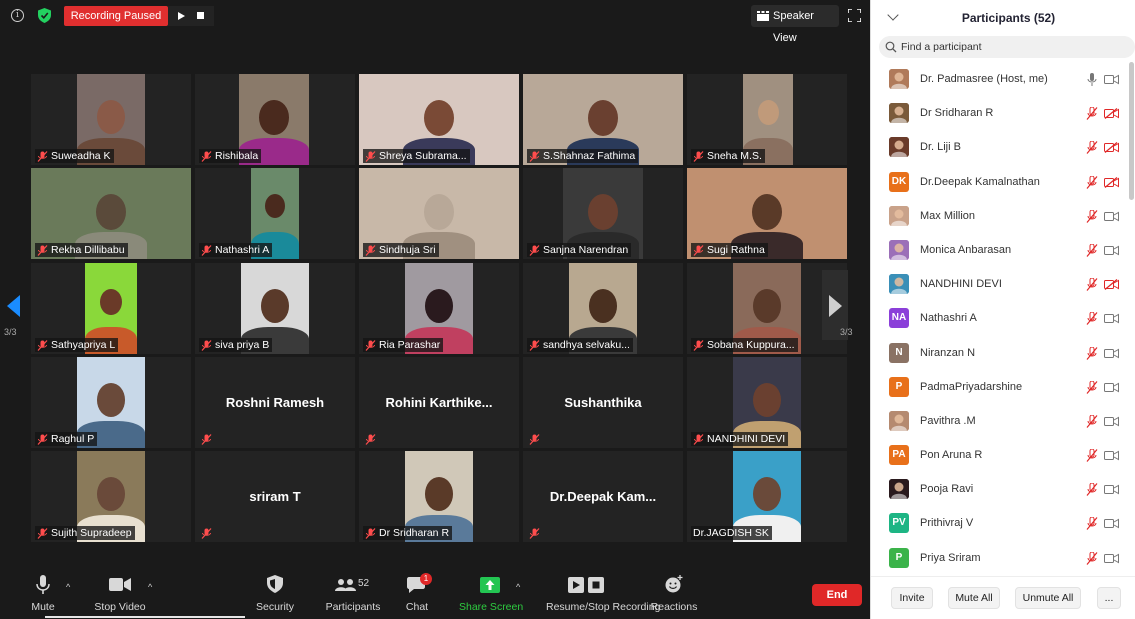 The height and width of the screenshot is (619, 1135). I want to click on participant-row: Dr. Padmasree (Host, me), so click(1003, 79).